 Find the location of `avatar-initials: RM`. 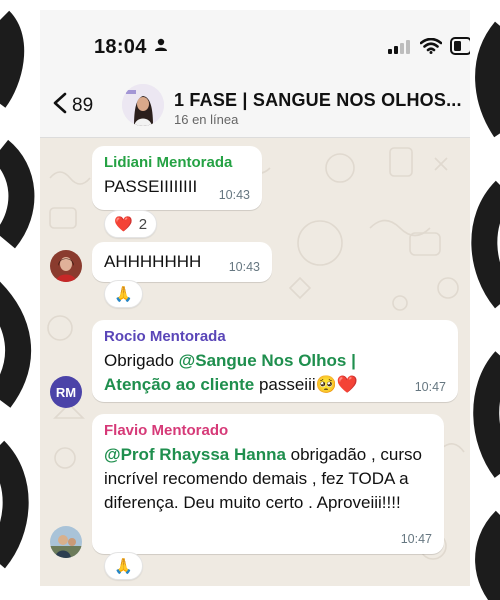

avatar-initials: RM is located at coordinates (66, 392).